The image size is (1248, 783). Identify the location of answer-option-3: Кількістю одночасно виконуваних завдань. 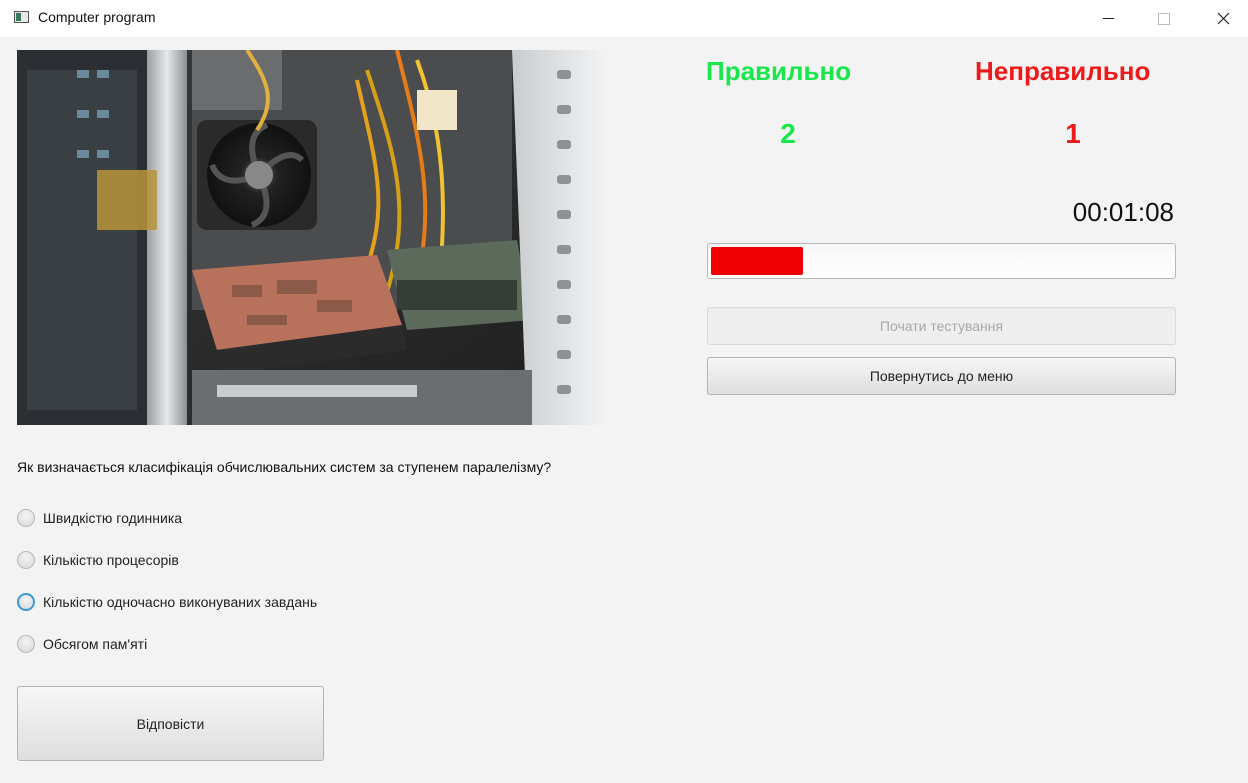
(167, 602).